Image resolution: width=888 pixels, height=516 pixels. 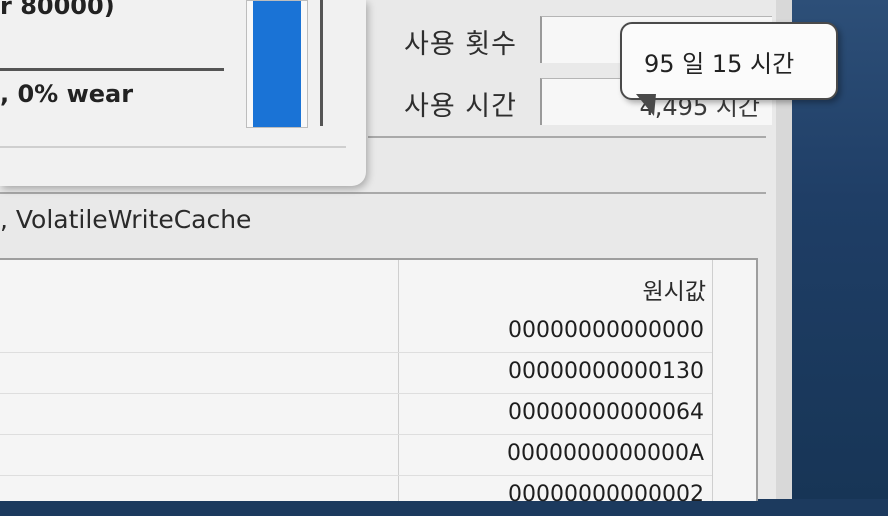 I want to click on table-row: 00000000000130, so click(x=356, y=373).